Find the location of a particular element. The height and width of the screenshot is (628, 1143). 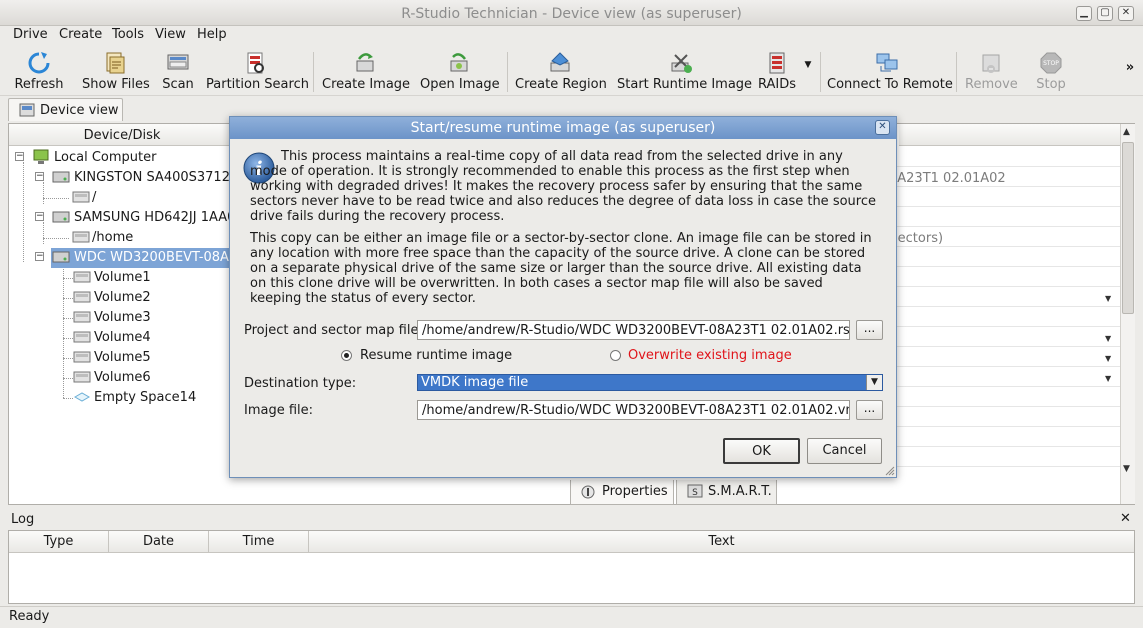

create-image-button: Create Image is located at coordinates (366, 71).